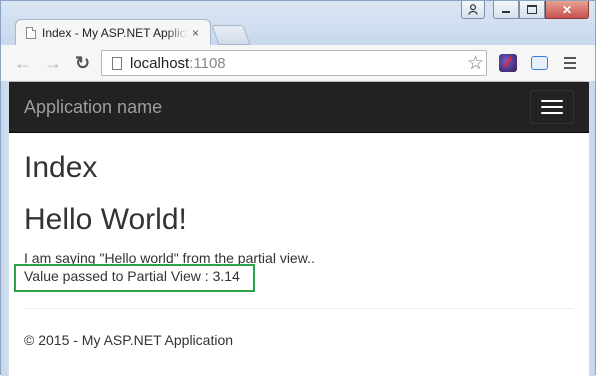 This screenshot has width=596, height=376. What do you see at coordinates (129, 340) in the screenshot?
I see `page-footer: © 2015 - My ASP.NET Application` at bounding box center [129, 340].